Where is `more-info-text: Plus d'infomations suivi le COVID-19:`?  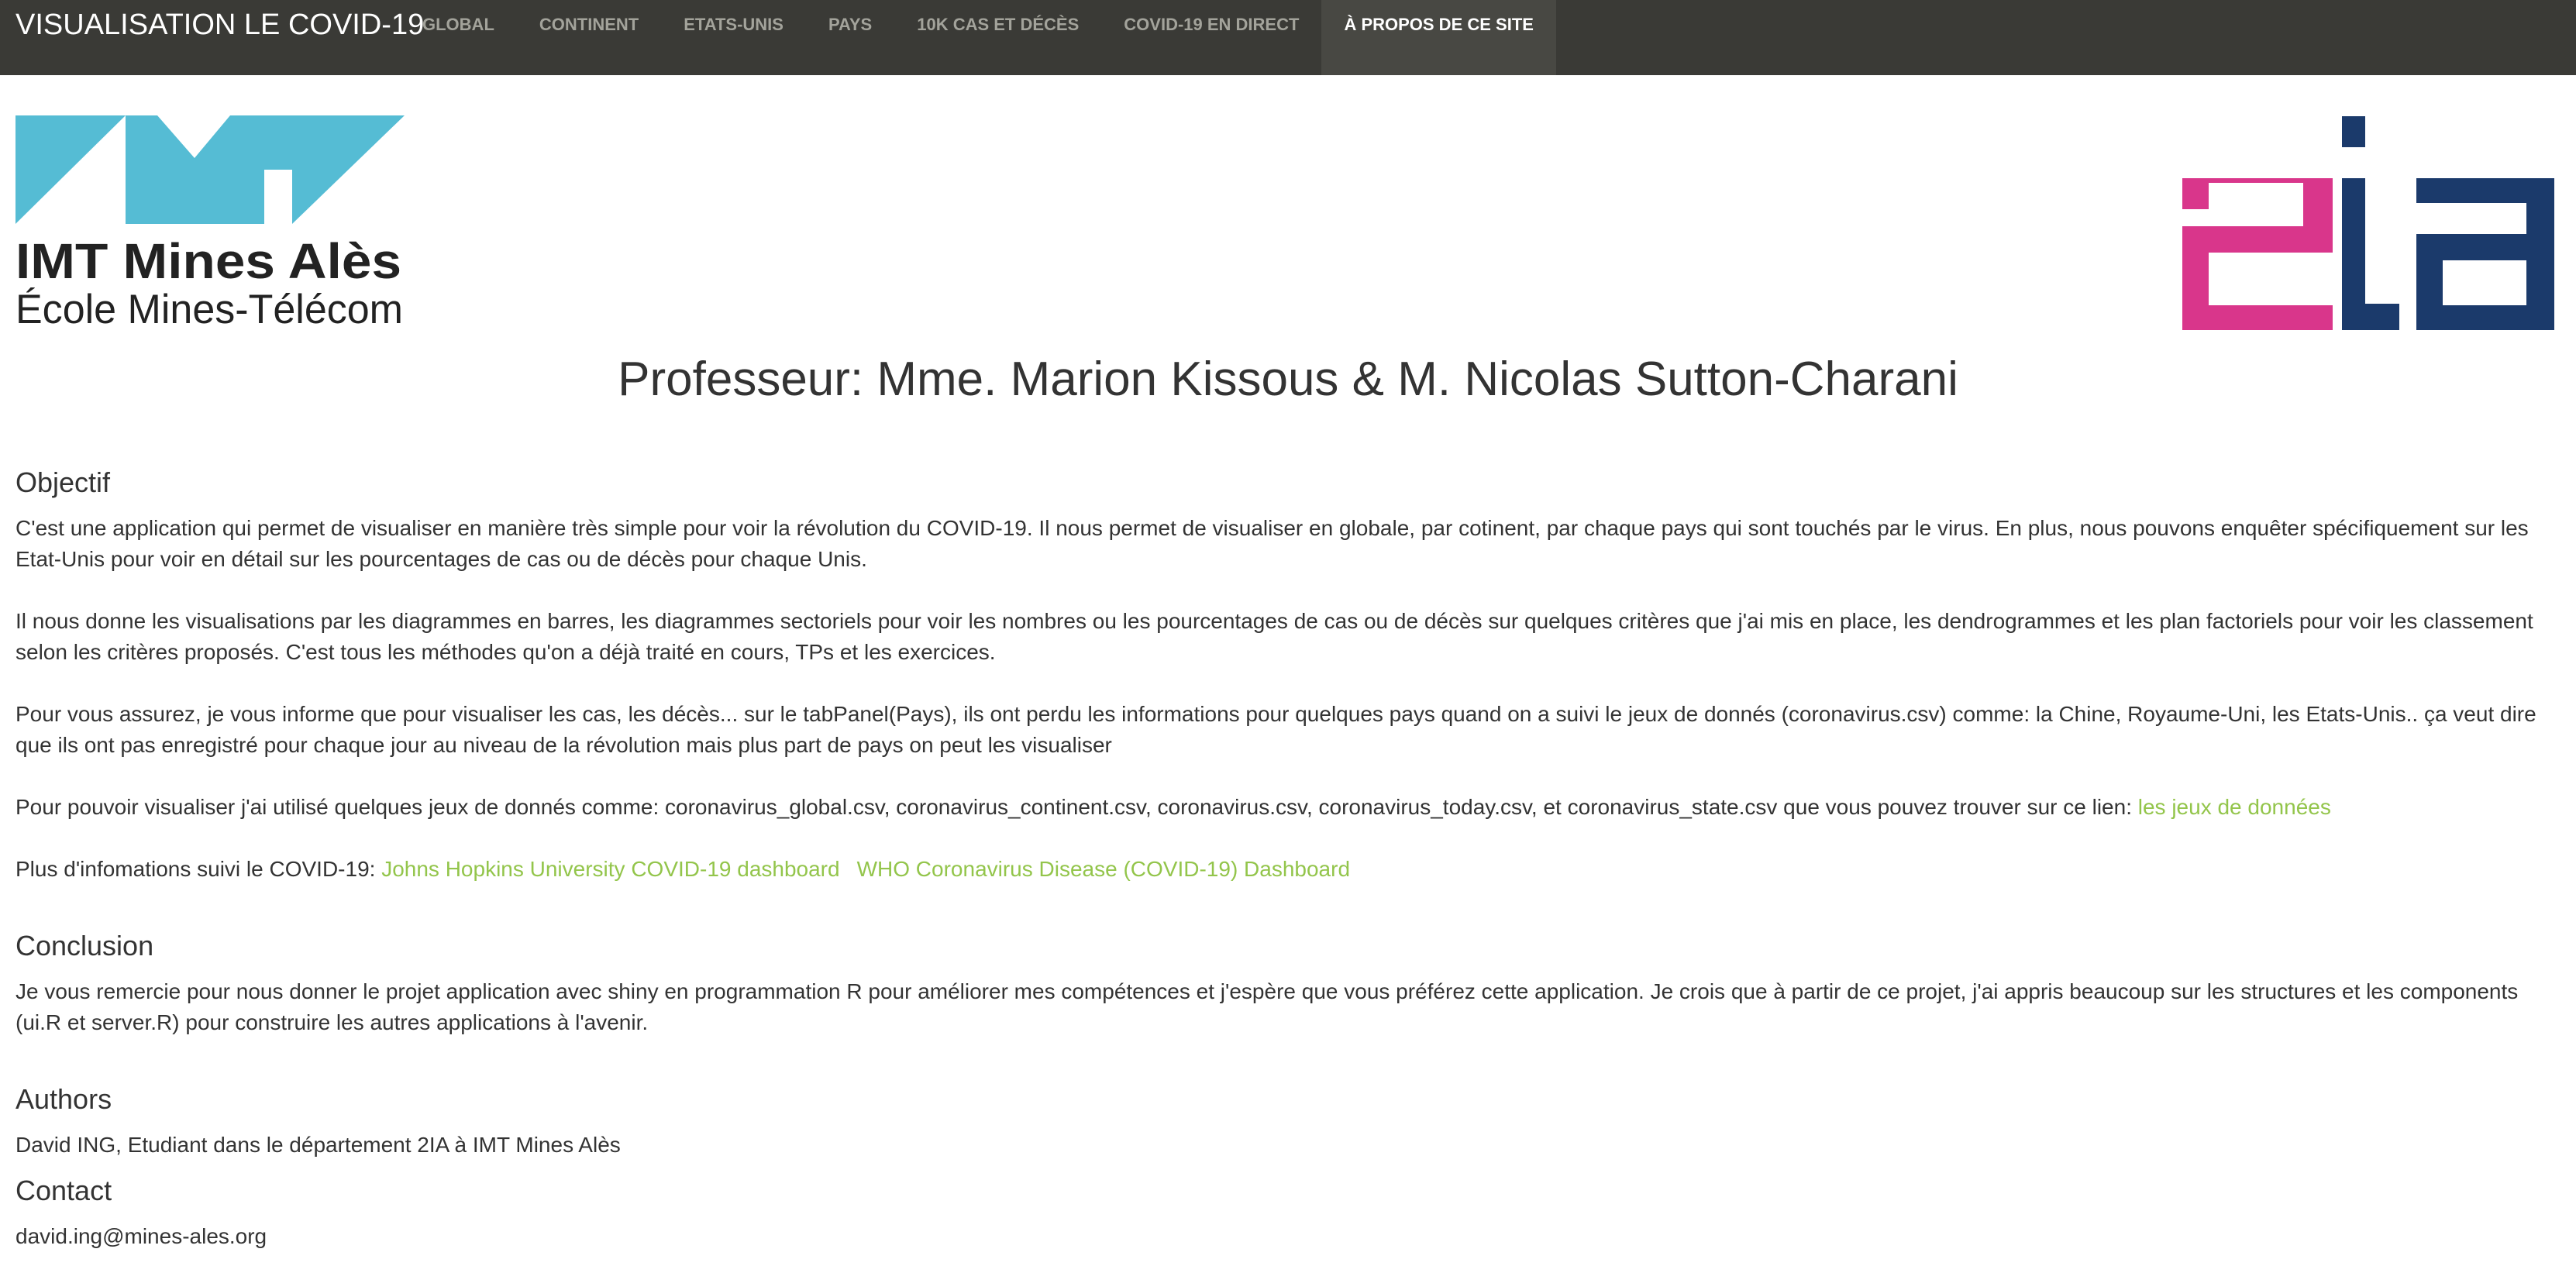 more-info-text: Plus d'infomations suivi le COVID-19: is located at coordinates (198, 869).